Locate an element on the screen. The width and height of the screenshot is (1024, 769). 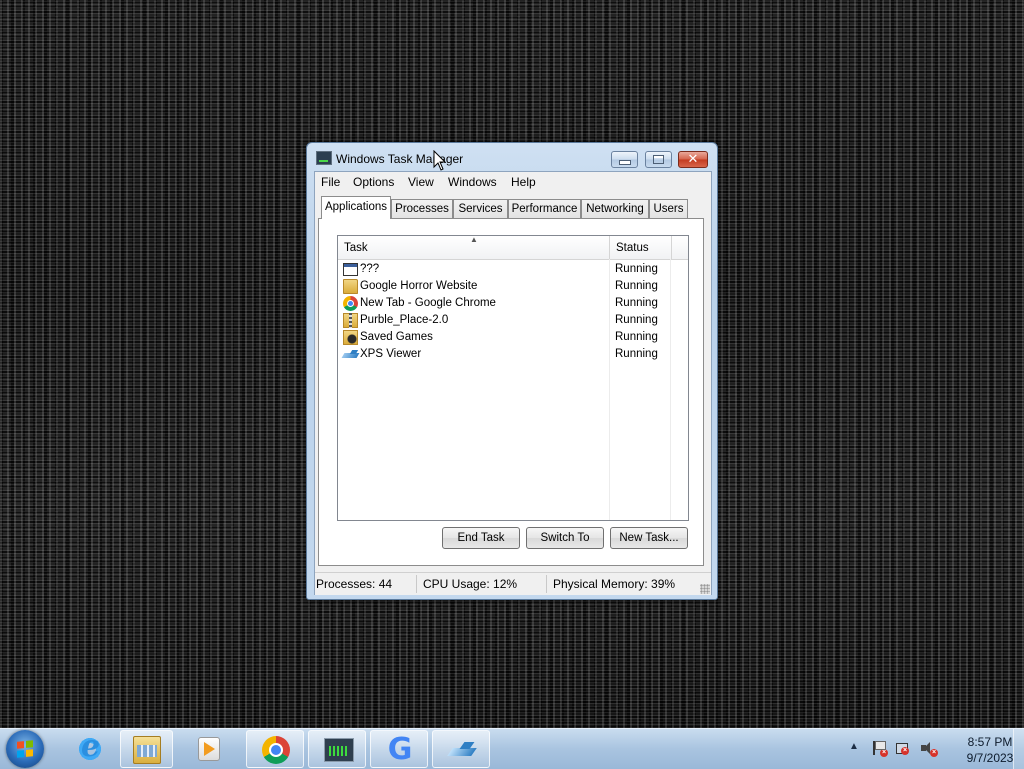
menu-windows: Windows is located at coordinates (472, 182).